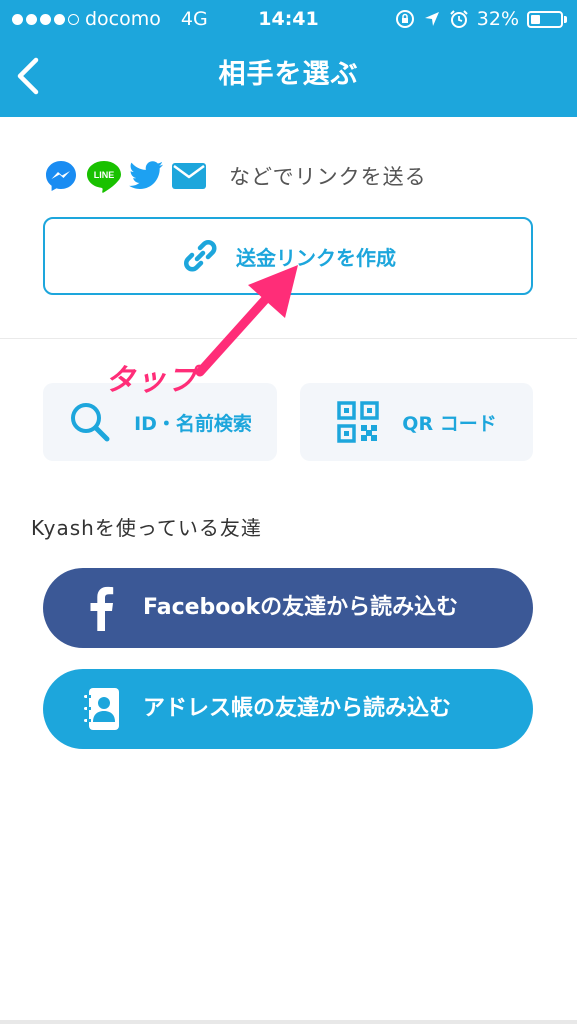 This screenshot has width=577, height=1024. Describe the element at coordinates (102, 608) in the screenshot. I see `facebook-icon` at that location.